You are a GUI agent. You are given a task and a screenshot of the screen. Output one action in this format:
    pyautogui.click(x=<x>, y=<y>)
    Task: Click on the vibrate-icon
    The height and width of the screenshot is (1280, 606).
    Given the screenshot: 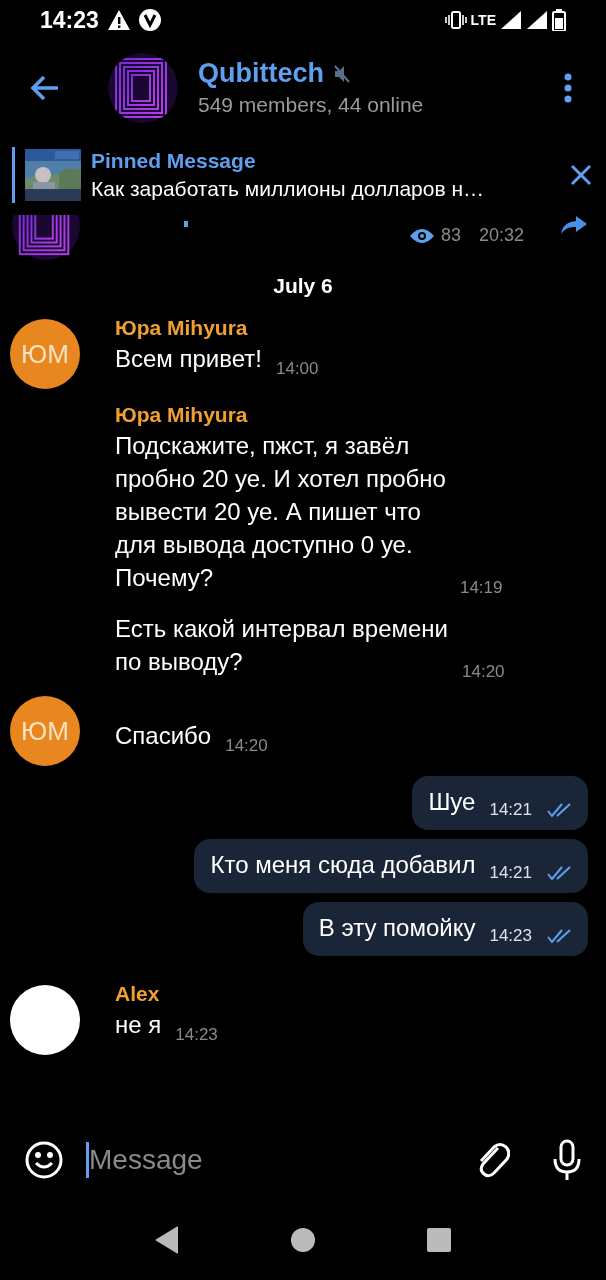 What is the action you would take?
    pyautogui.click(x=455, y=20)
    